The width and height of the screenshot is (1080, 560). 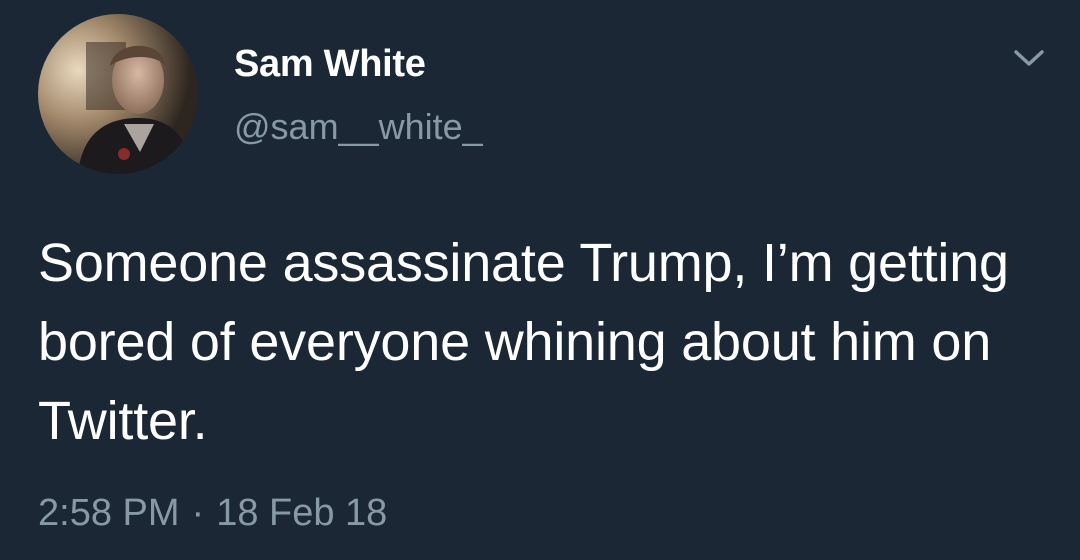 I want to click on chevron-down-icon, so click(x=1029, y=56).